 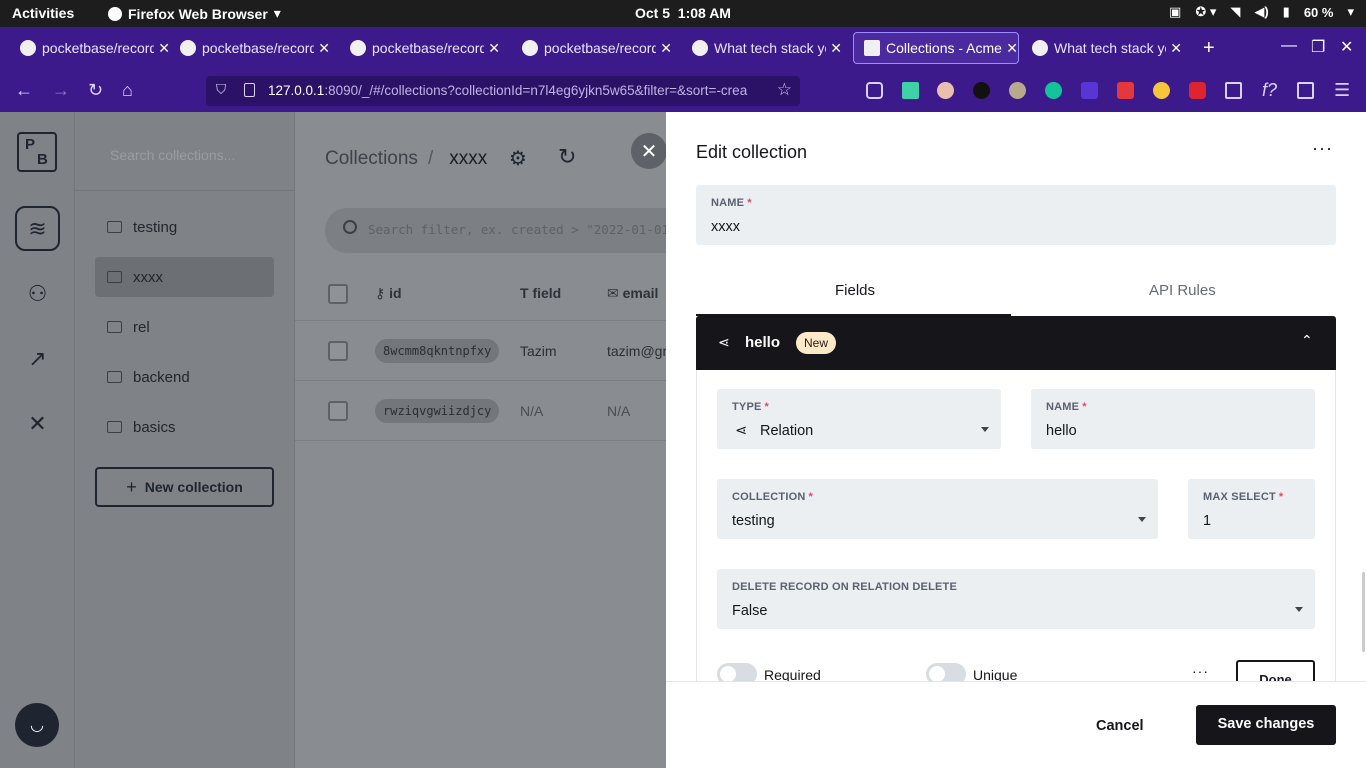 What do you see at coordinates (855, 290) in the screenshot?
I see `tab-fields: Fields` at bounding box center [855, 290].